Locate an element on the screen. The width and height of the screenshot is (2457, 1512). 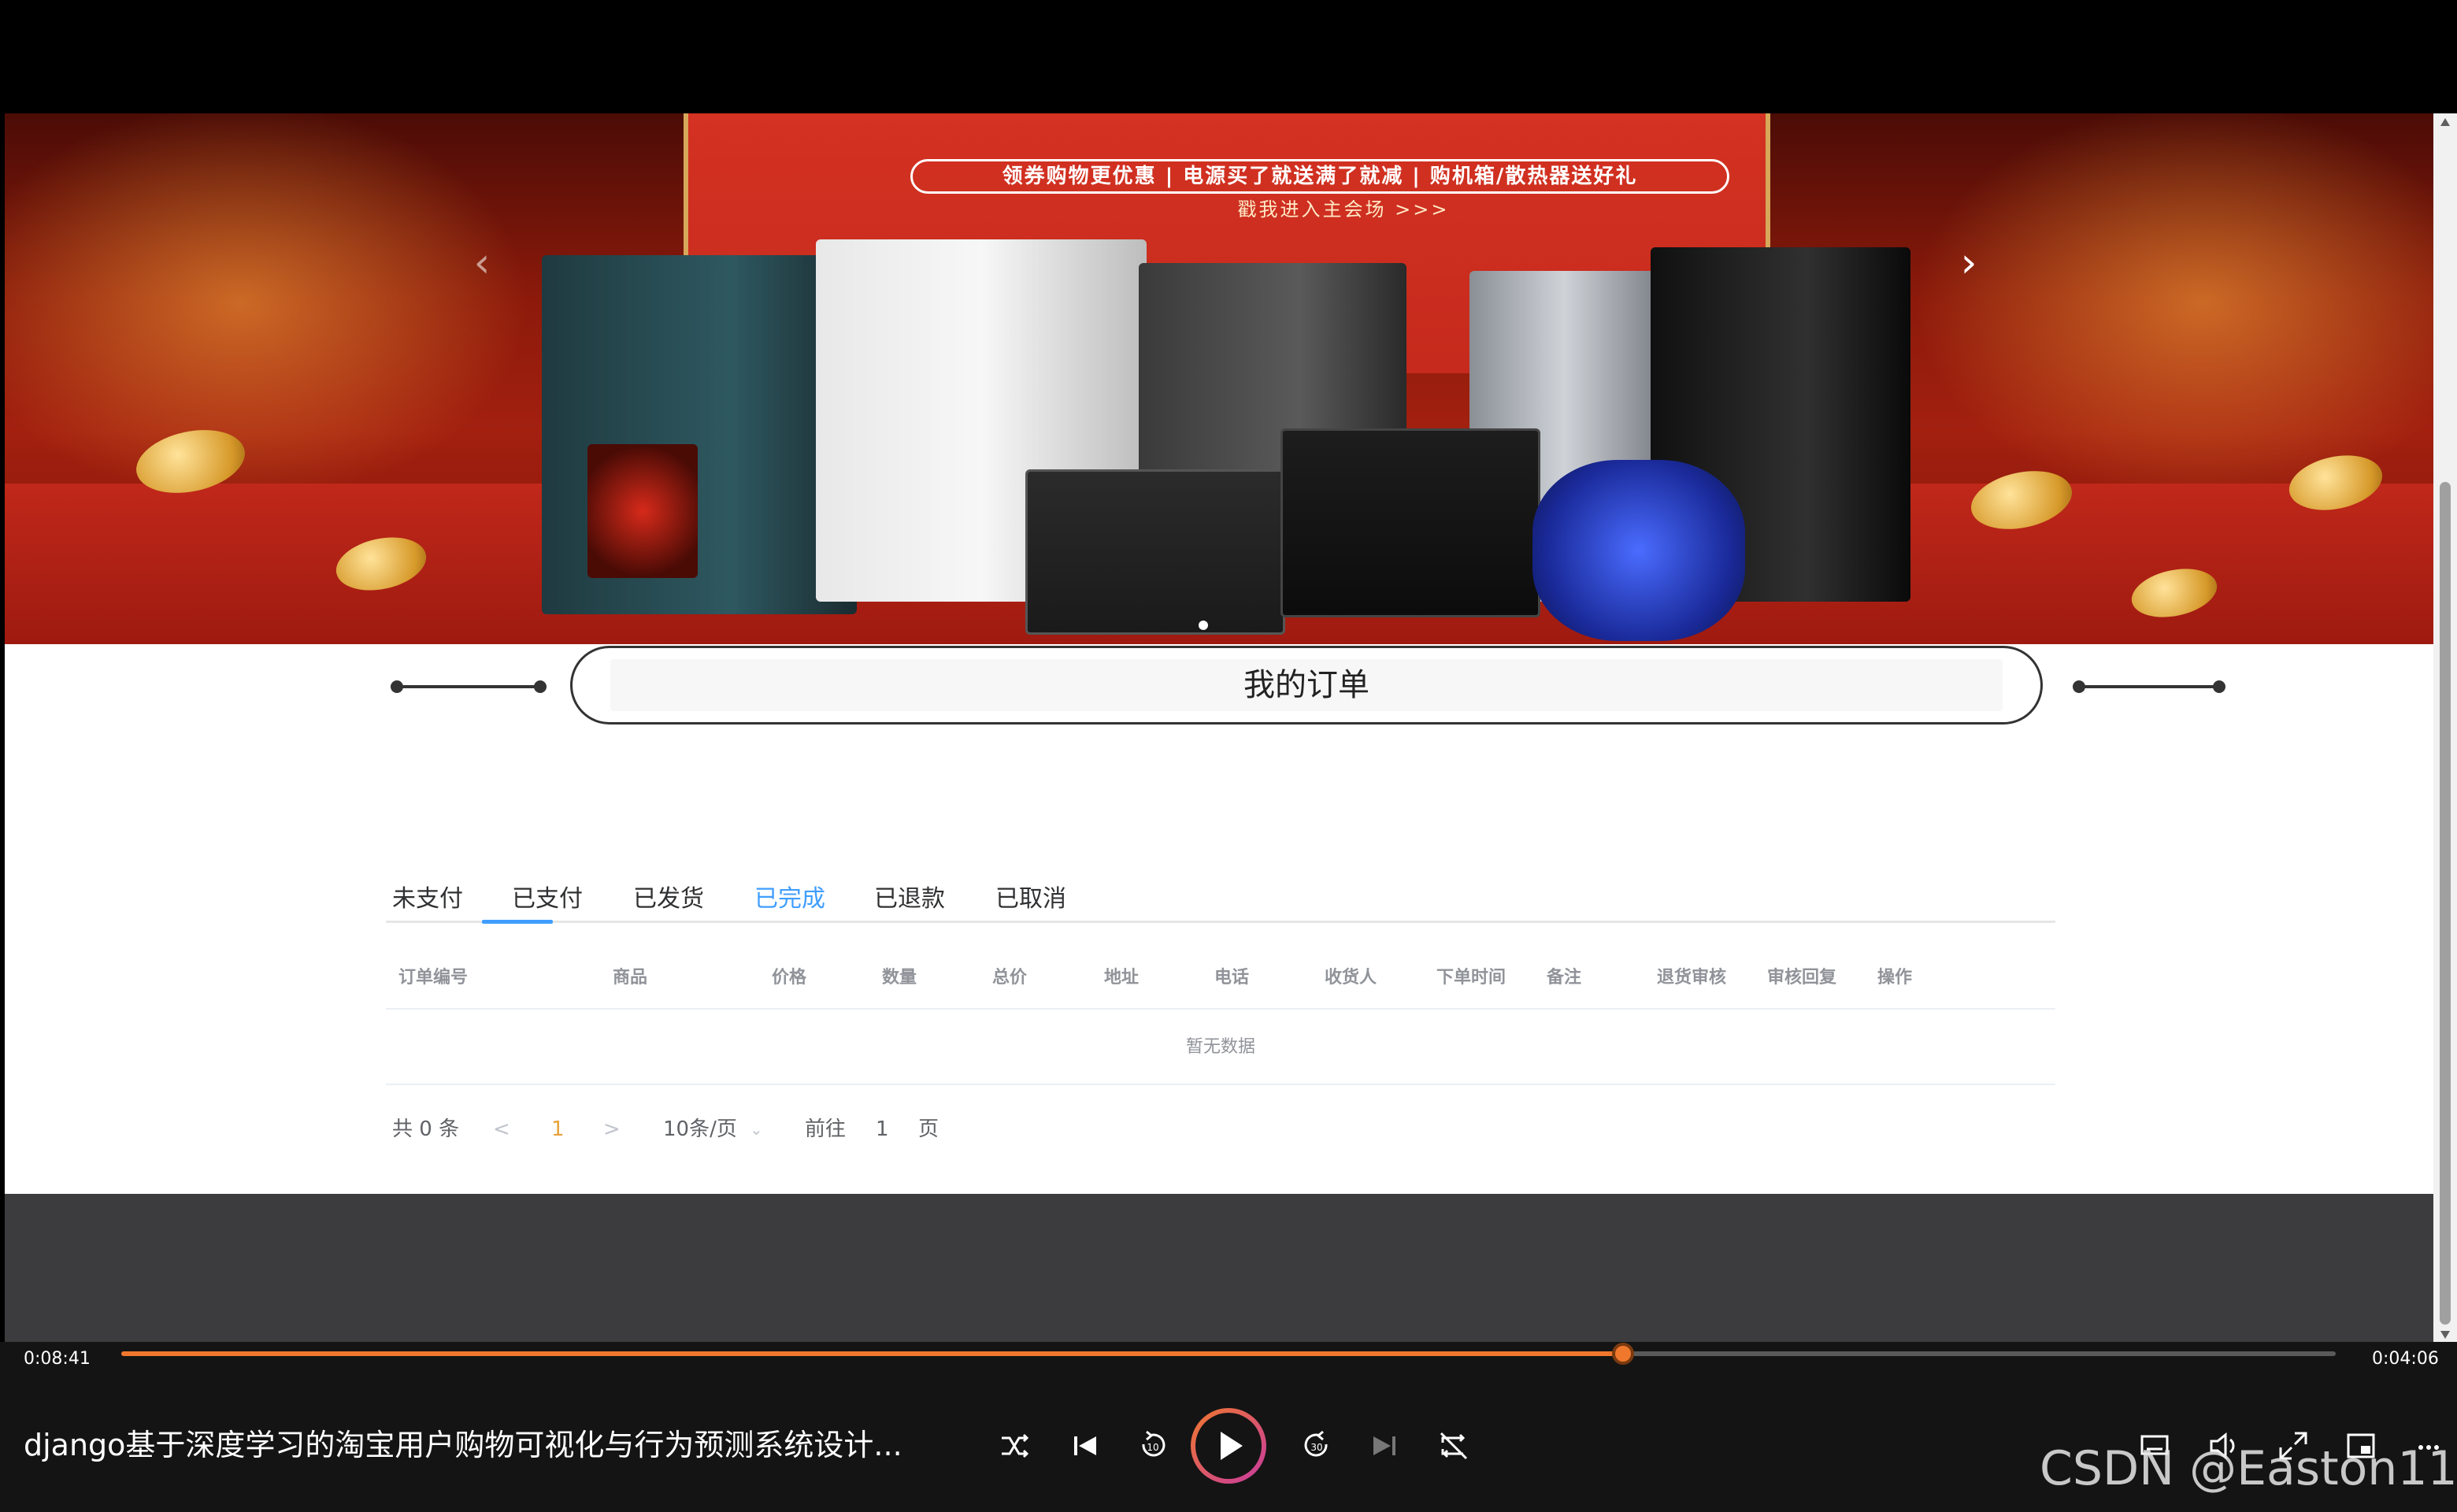
elapsed-time: 0:08:41 is located at coordinates (57, 1359).